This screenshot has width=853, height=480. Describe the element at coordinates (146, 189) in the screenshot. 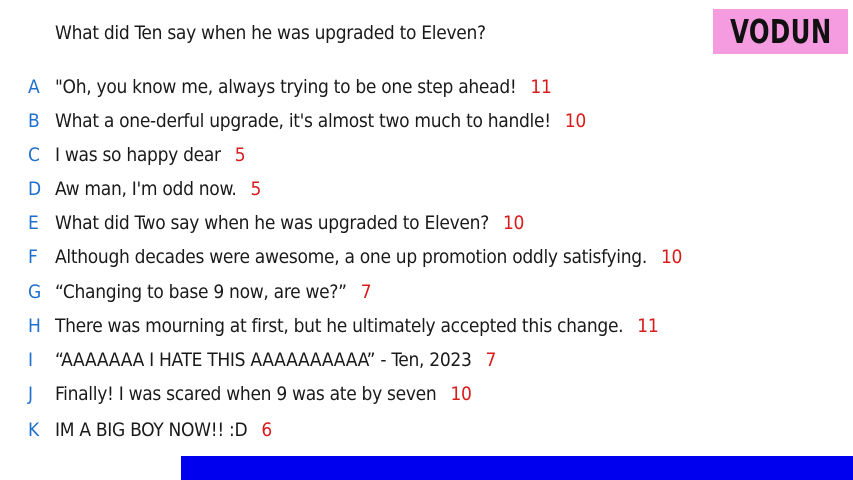

I see `answer-text: Aw man, I'm odd now.` at that location.